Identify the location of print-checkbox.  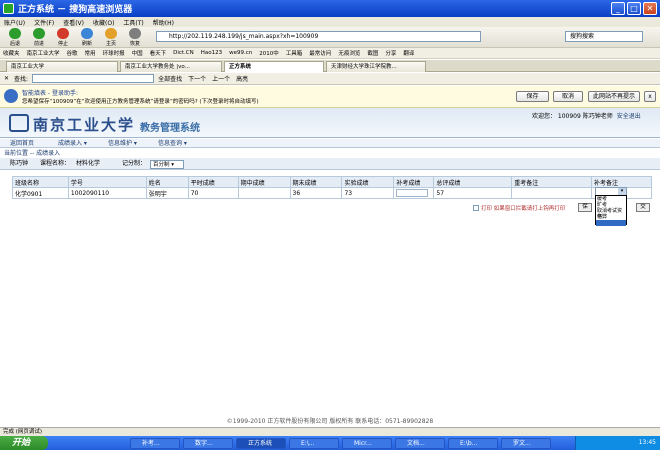
(476, 208).